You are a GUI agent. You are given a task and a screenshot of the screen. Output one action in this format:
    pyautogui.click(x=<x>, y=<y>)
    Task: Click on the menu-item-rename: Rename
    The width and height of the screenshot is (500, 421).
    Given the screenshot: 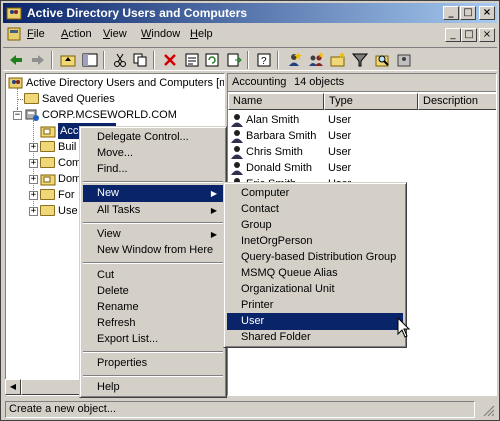 What is the action you would take?
    pyautogui.click(x=153, y=307)
    